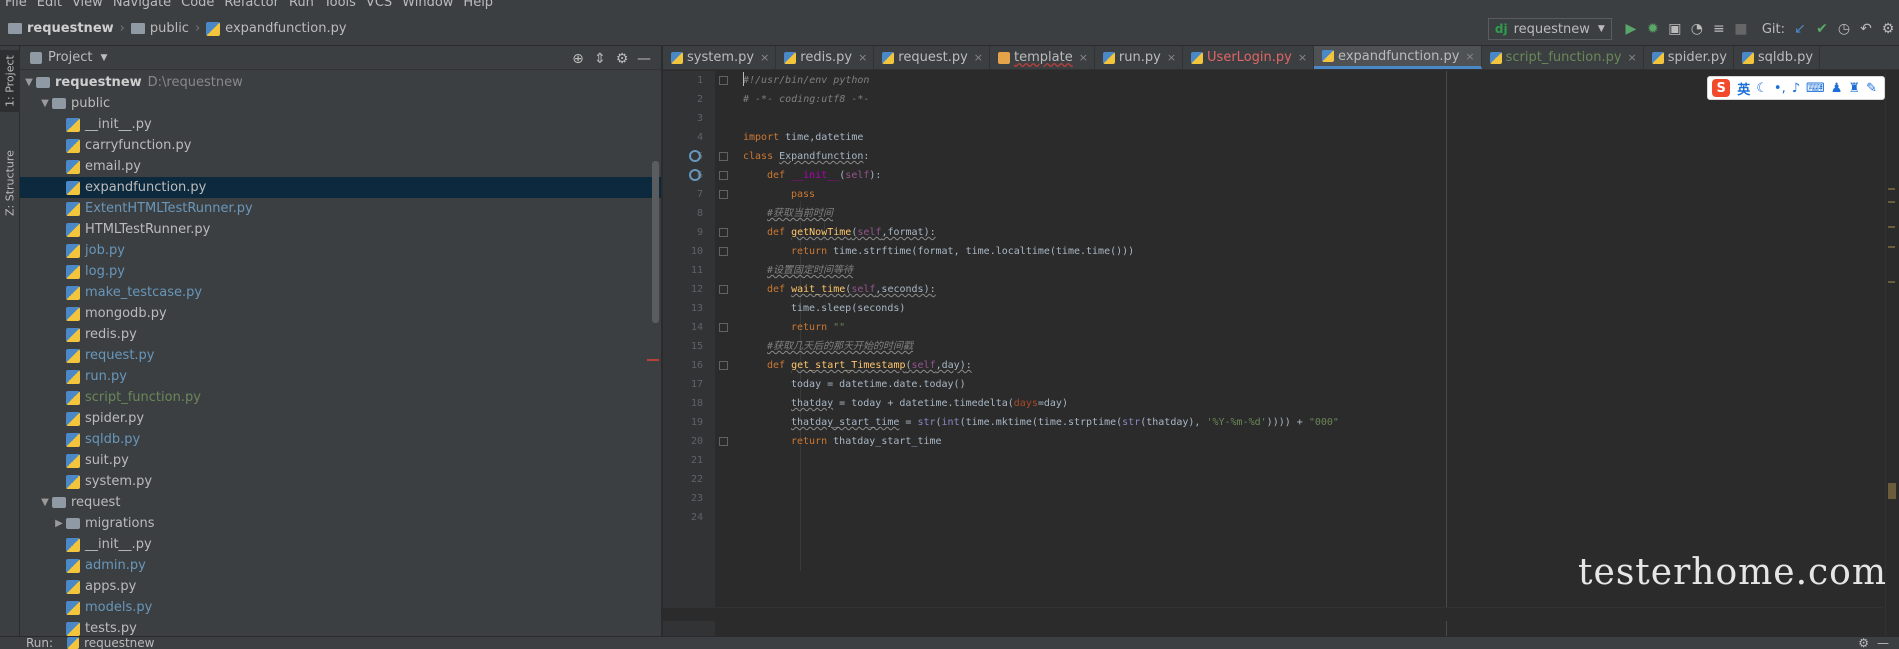 Image resolution: width=1899 pixels, height=649 pixels. I want to click on tree-file: expandfunction.py, so click(340, 187).